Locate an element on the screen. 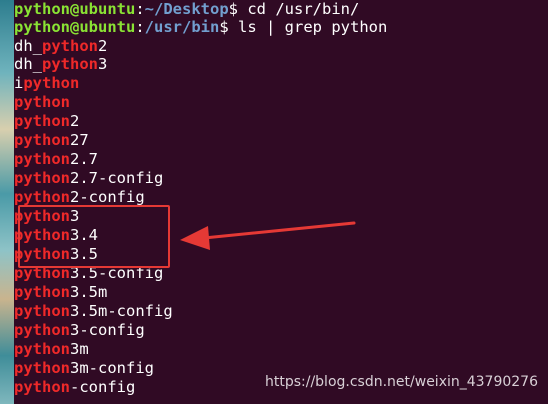 Image resolution: width=548 pixels, height=404 pixels. annotation-arrow is located at coordinates (268, 235).